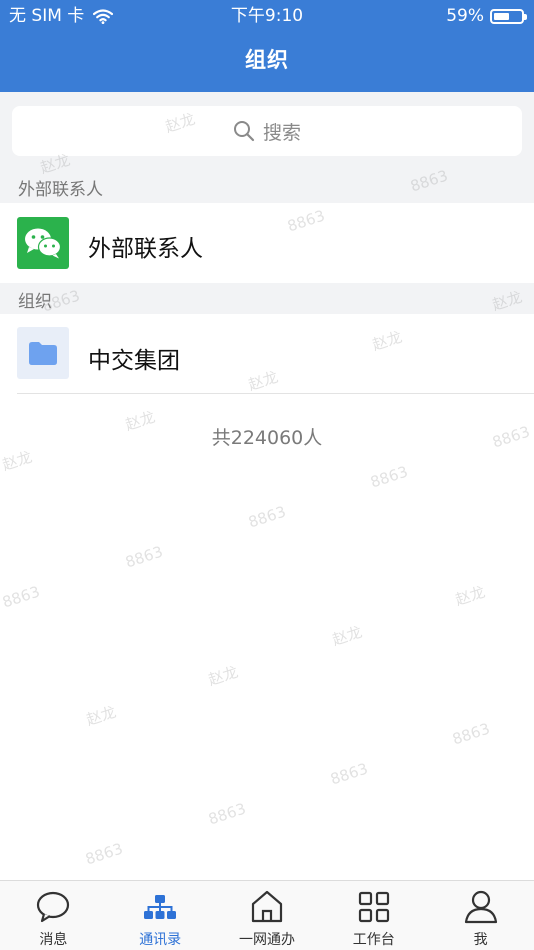 The image size is (534, 950). Describe the element at coordinates (43, 353) in the screenshot. I see `folder-icon` at that location.